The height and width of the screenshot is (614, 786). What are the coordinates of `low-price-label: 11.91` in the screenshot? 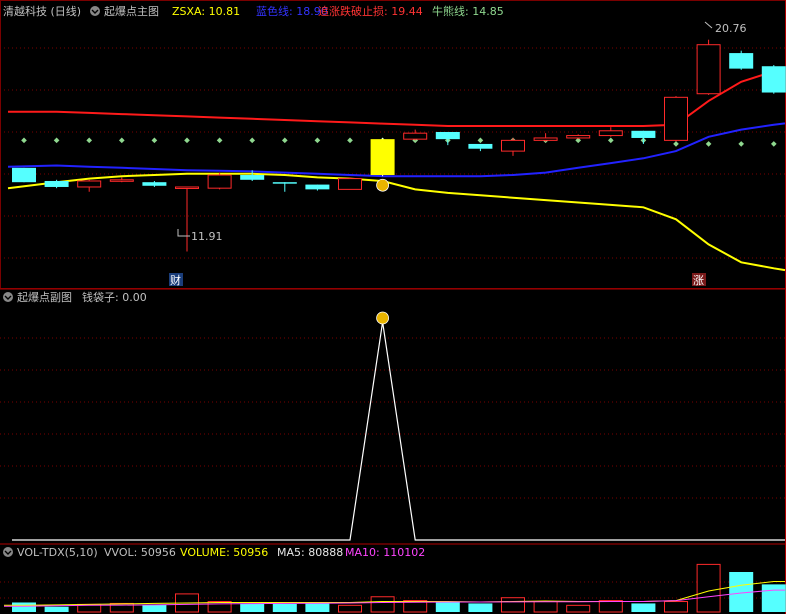 It's located at (207, 236).